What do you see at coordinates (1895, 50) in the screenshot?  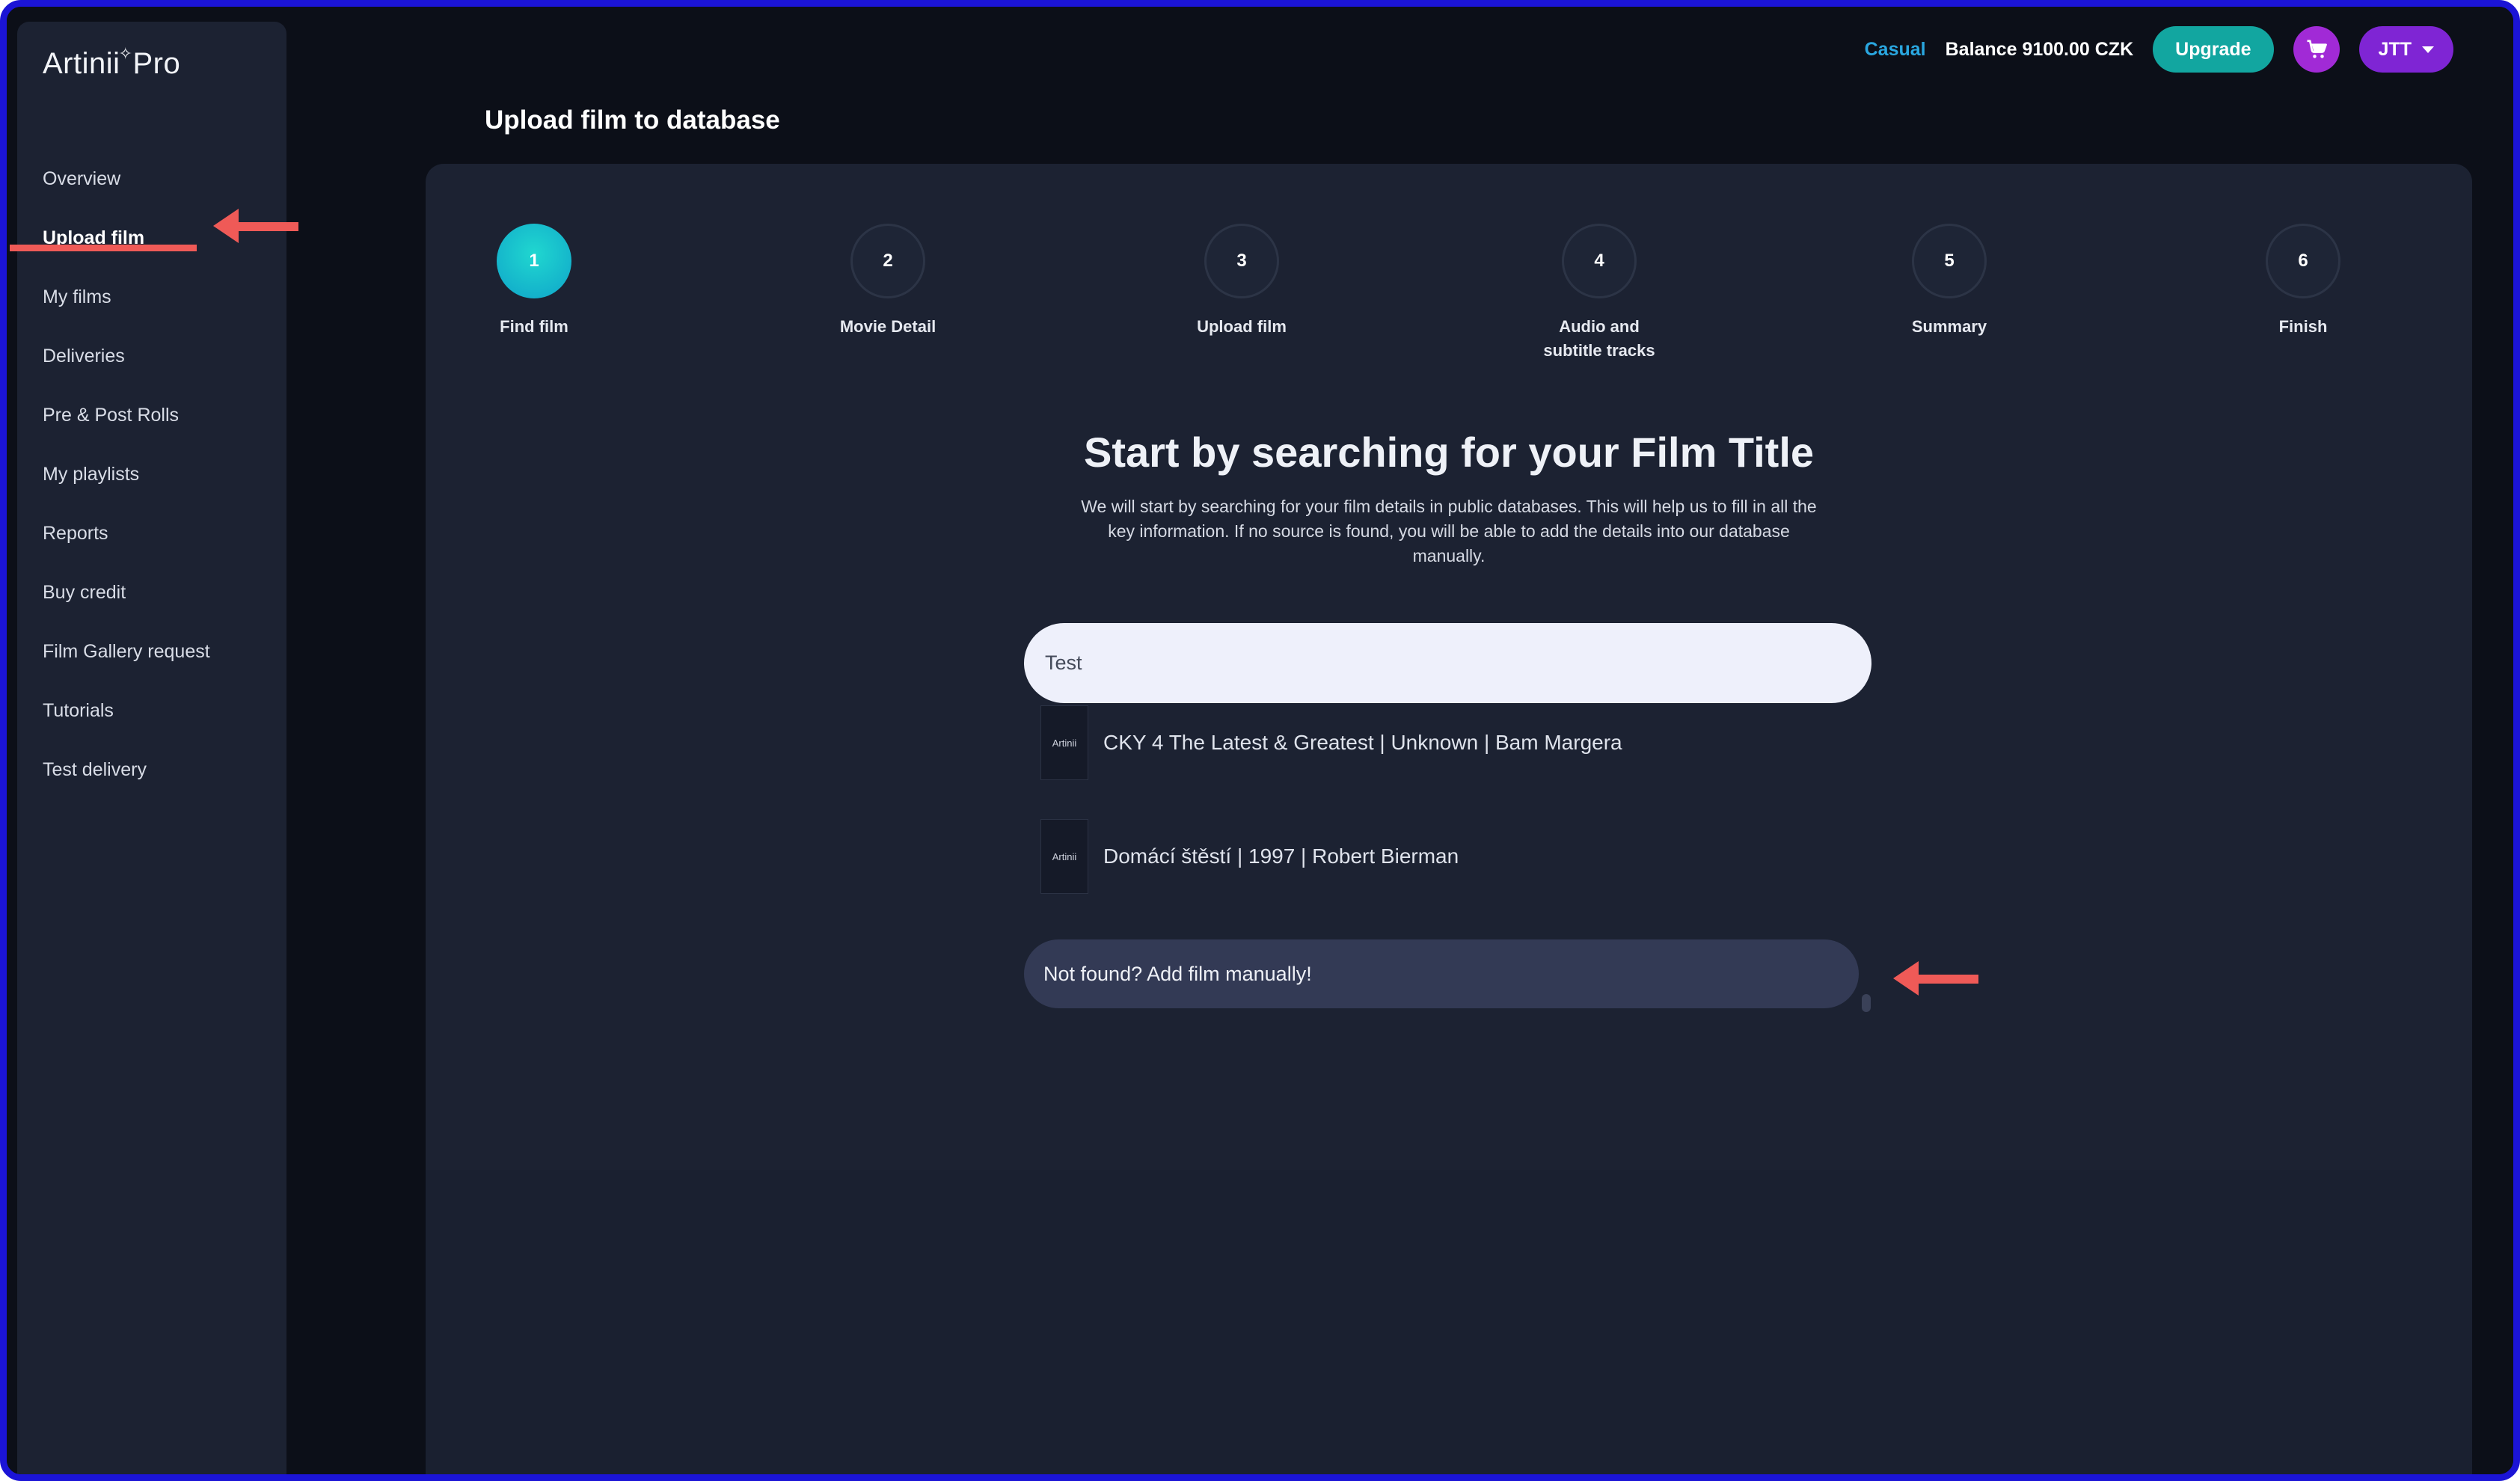 I see `plan-badge: Casual` at bounding box center [1895, 50].